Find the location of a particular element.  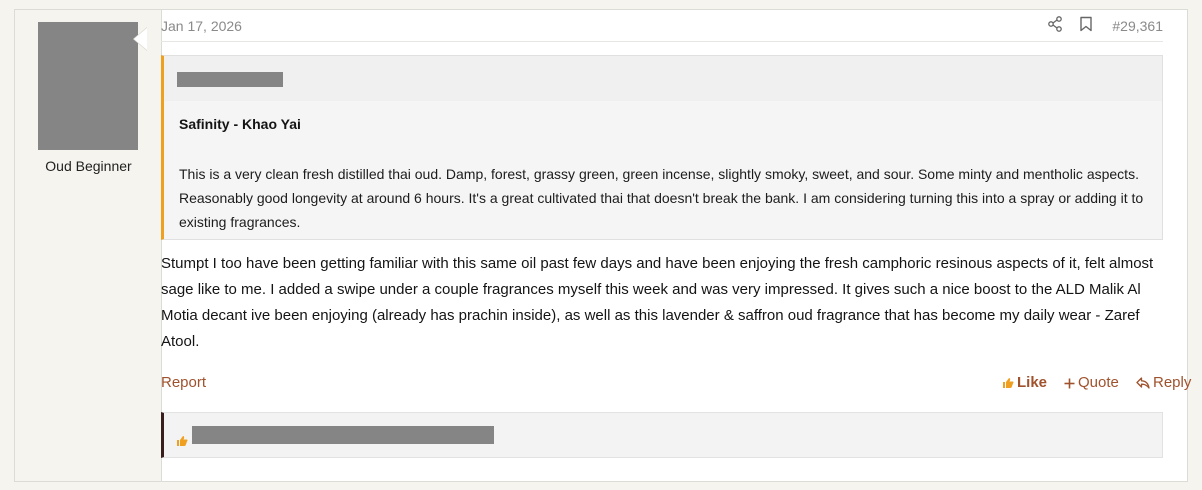

reply-label: Reply is located at coordinates (1172, 382).